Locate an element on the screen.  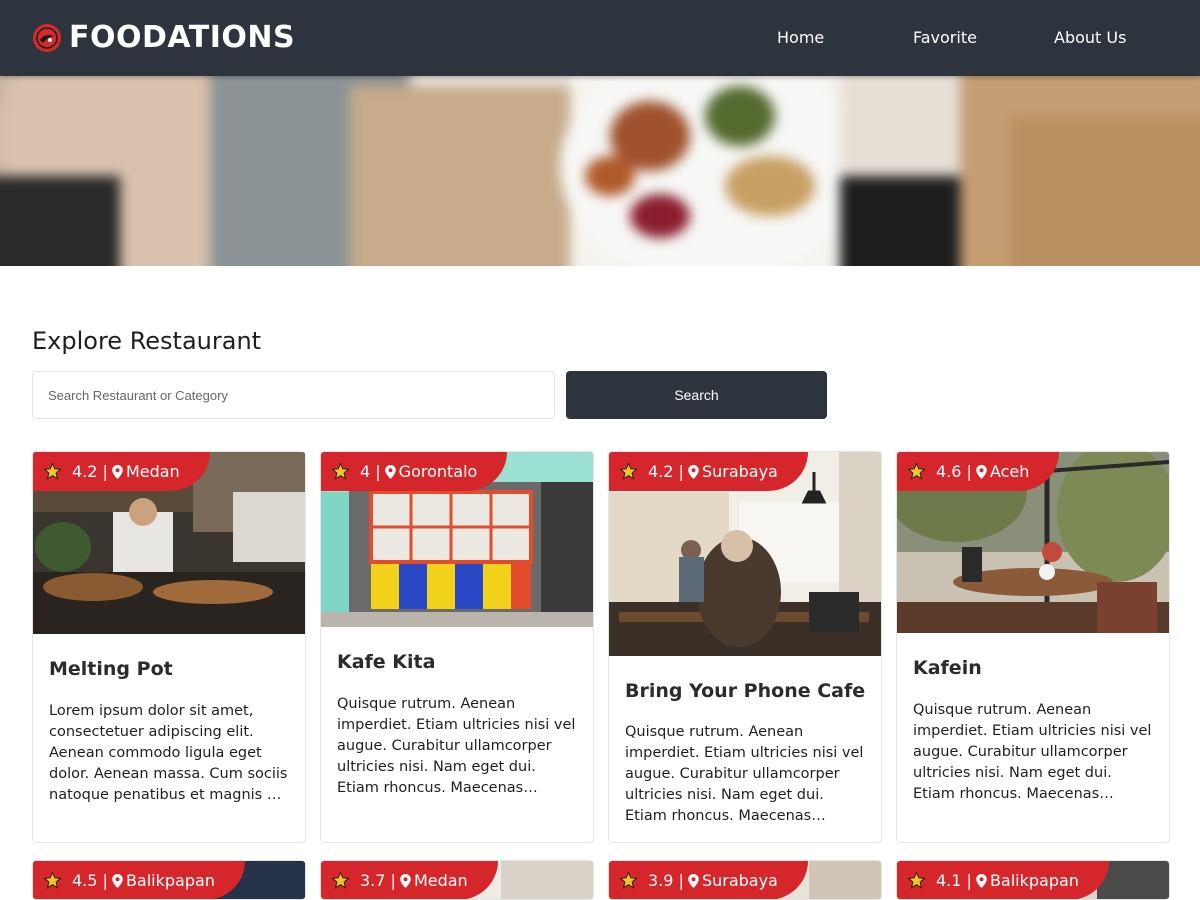
restaurant-card: 4.5 | Balikpapan is located at coordinates (169, 880).